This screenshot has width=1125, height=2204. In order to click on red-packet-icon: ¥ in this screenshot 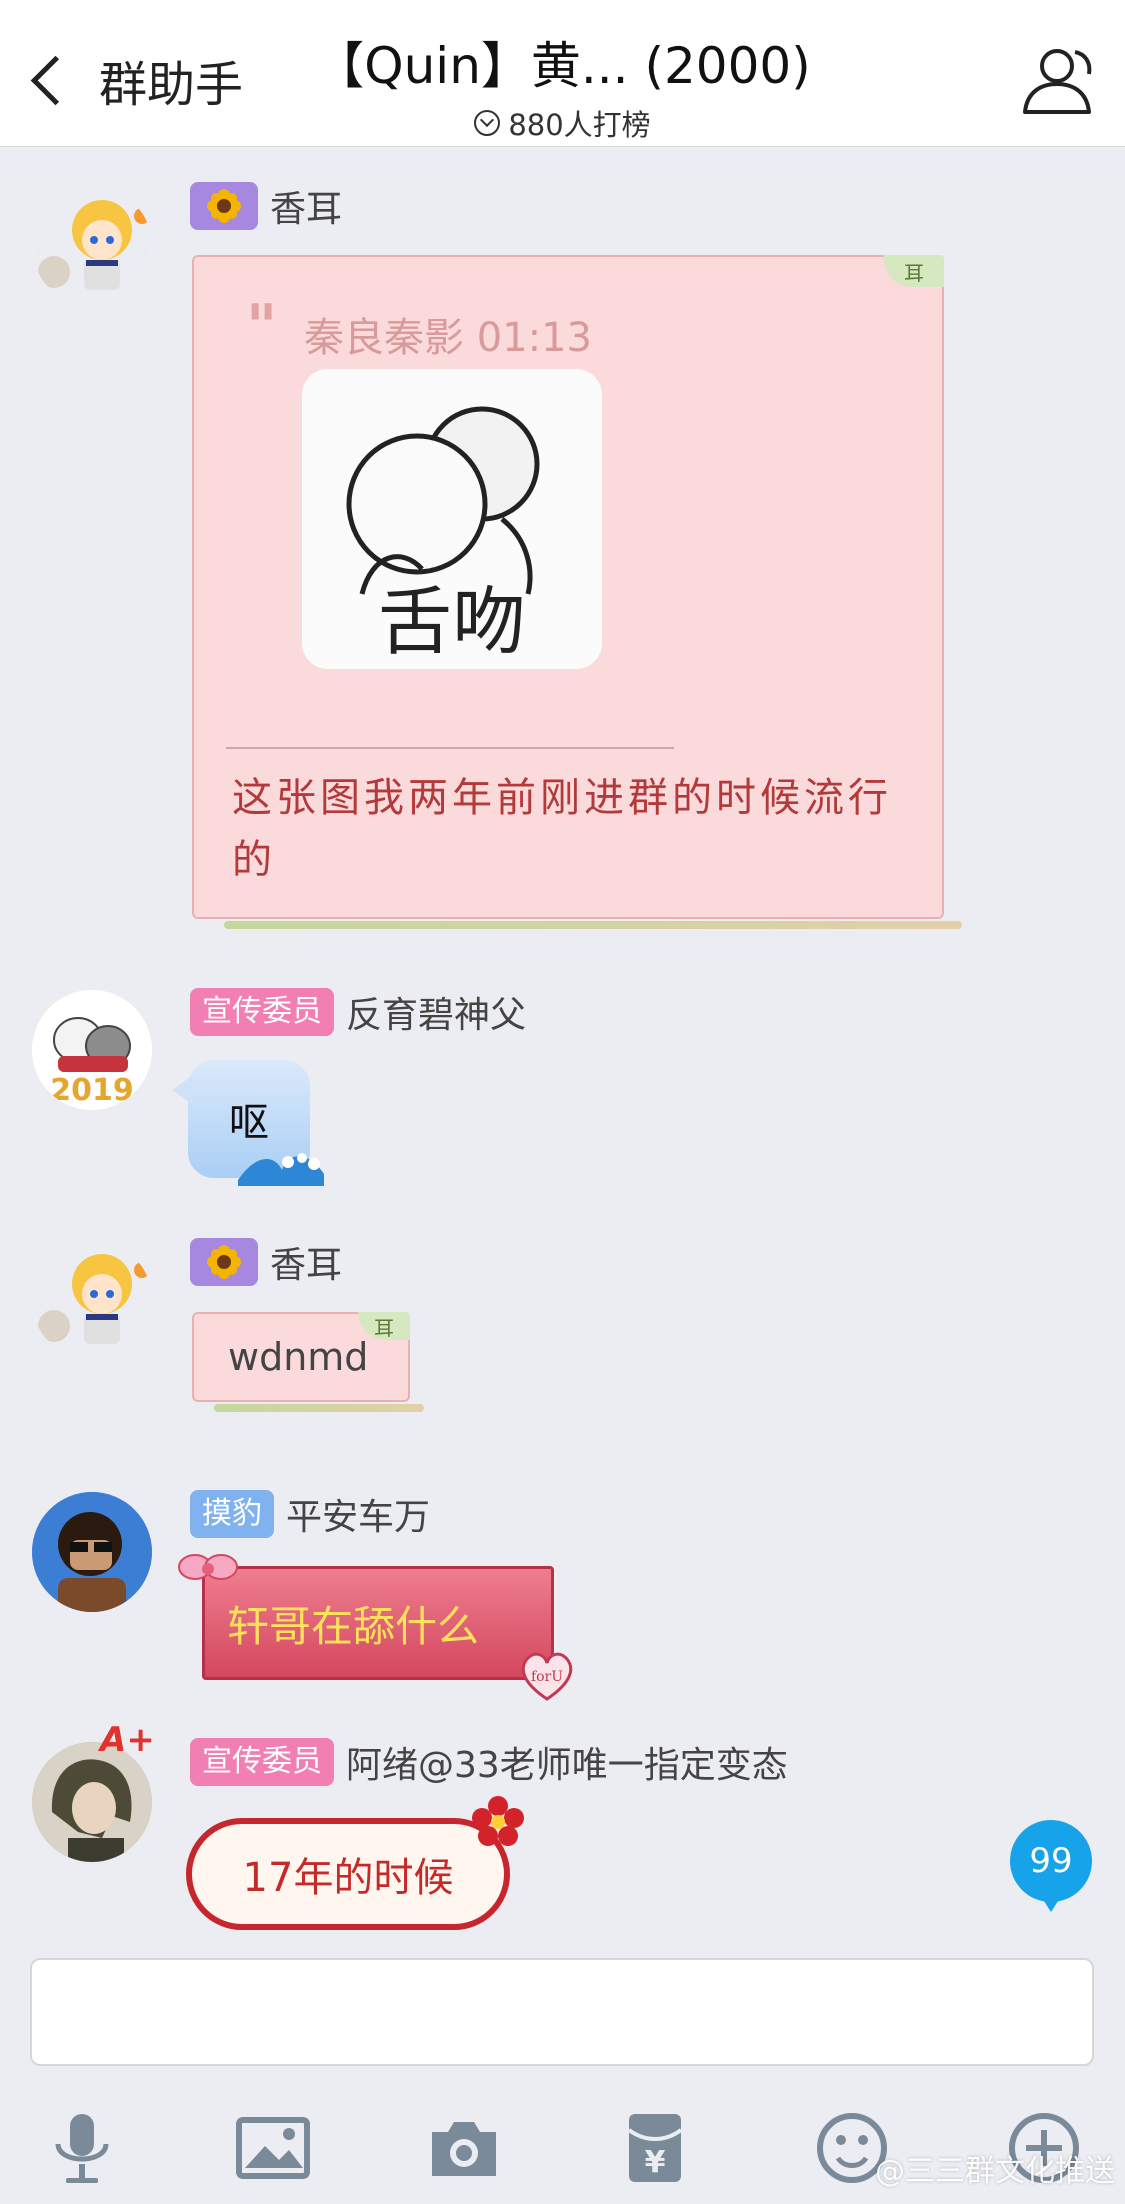, I will do `click(655, 2148)`.